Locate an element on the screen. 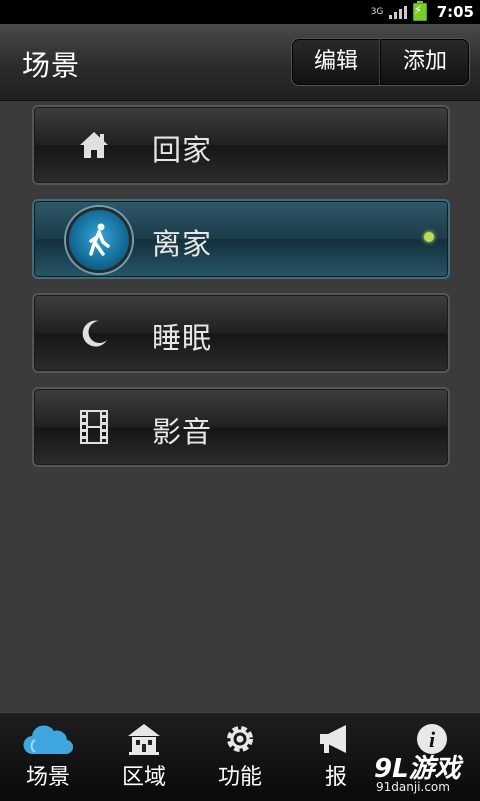  signal-icon is located at coordinates (397, 12).